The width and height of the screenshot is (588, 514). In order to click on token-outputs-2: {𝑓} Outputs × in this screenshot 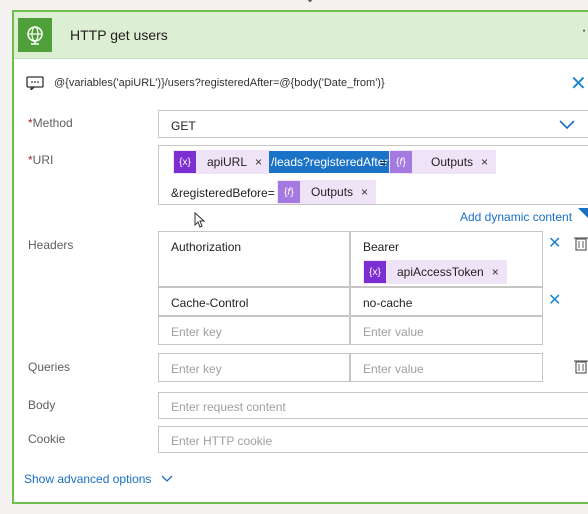, I will do `click(327, 192)`.